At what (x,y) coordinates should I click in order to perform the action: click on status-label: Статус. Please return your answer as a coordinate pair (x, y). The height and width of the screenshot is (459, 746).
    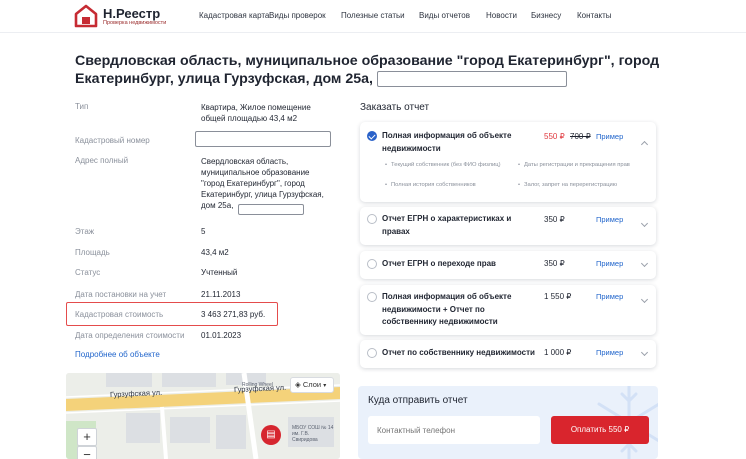
    Looking at the image, I should click on (88, 272).